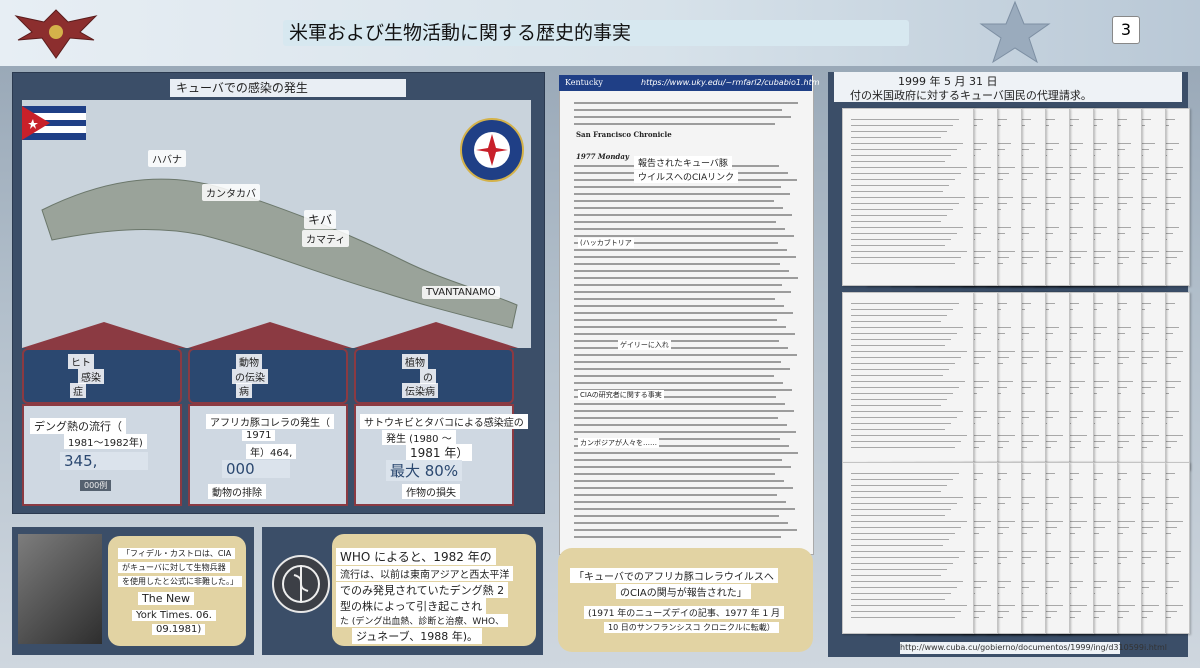 This screenshot has width=1200, height=668. What do you see at coordinates (244, 390) in the screenshot?
I see `category-animal-line3: 病` at bounding box center [244, 390].